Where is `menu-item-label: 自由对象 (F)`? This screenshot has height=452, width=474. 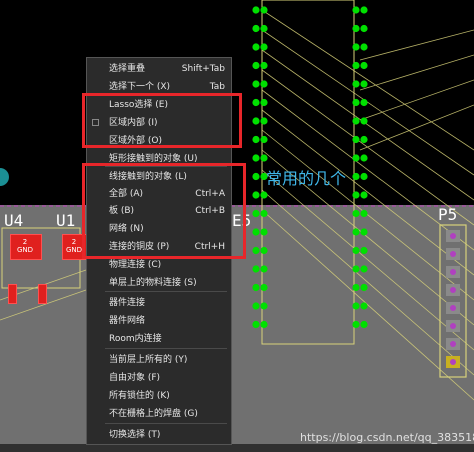 menu-item-label: 自由对象 (F) is located at coordinates (135, 378).